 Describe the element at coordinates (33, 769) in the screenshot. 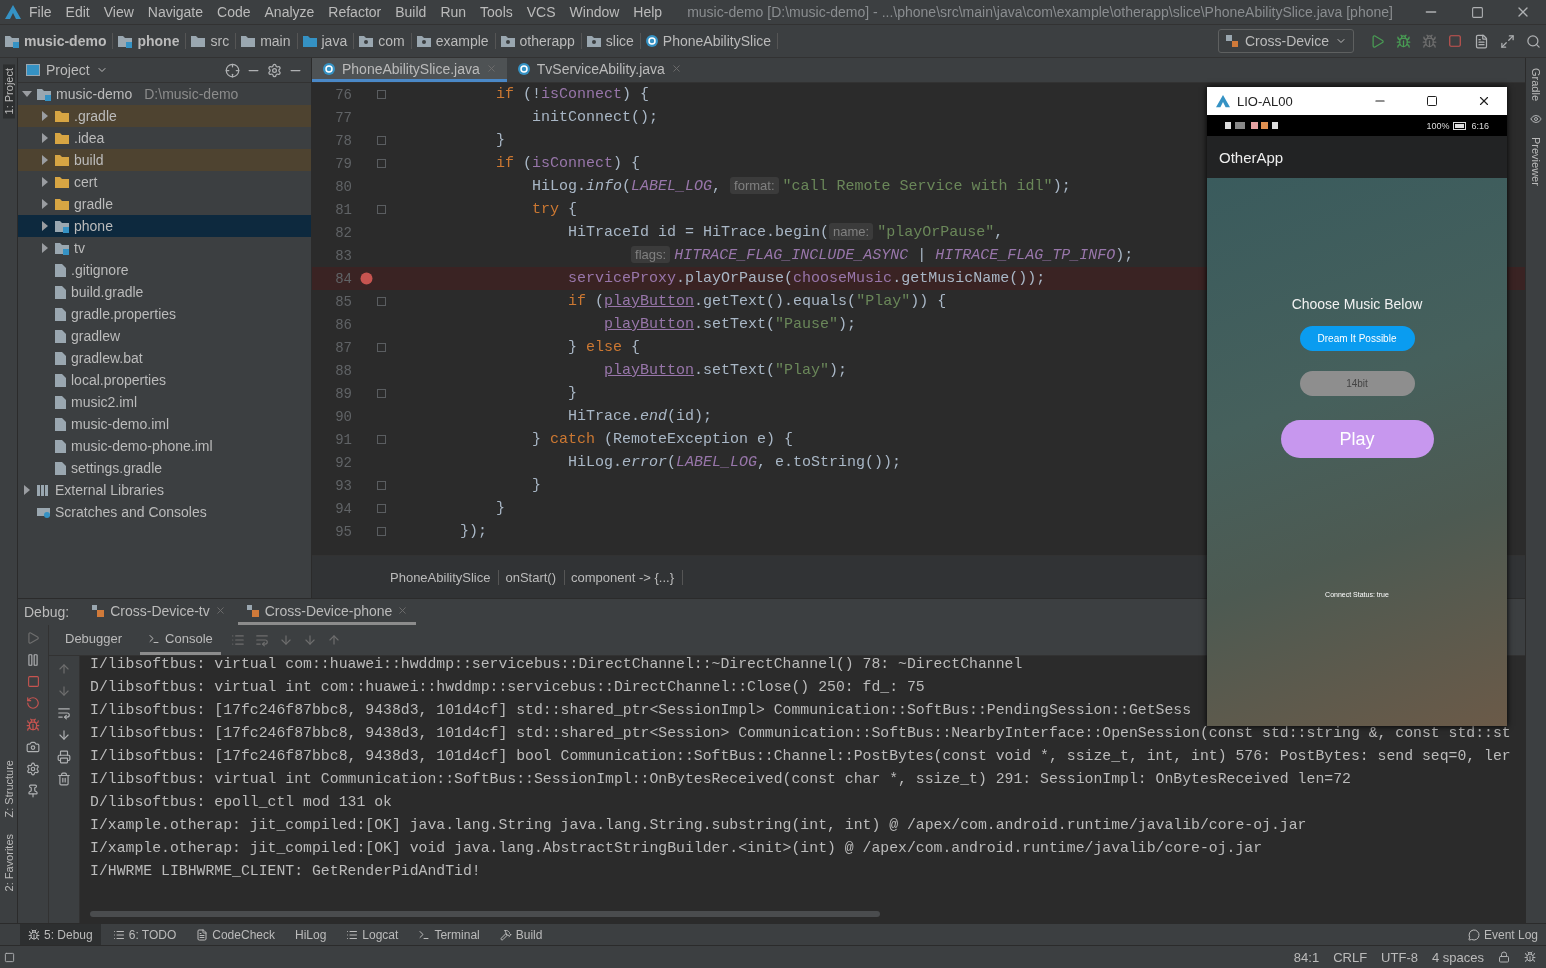

I see `settings-icon` at that location.